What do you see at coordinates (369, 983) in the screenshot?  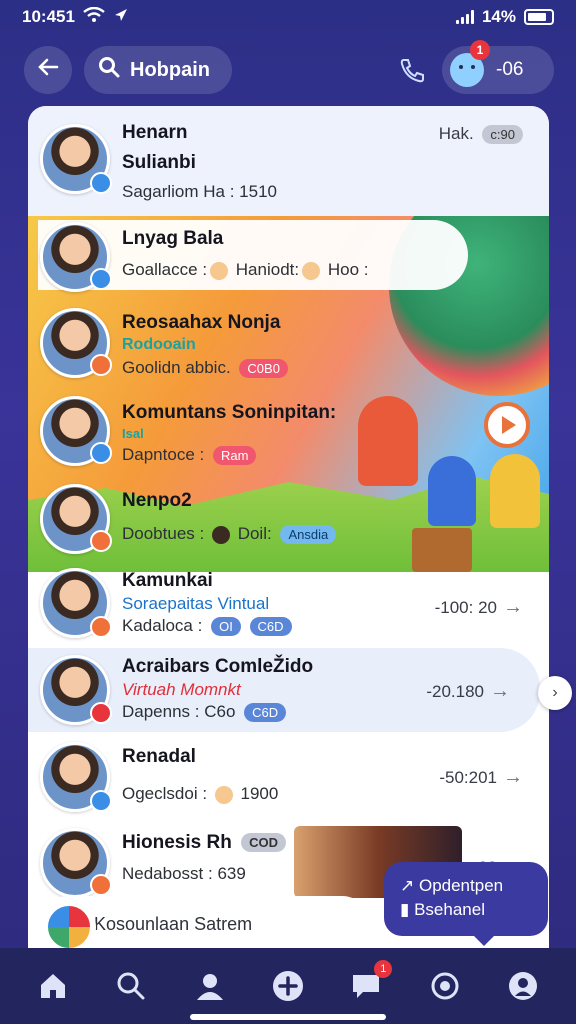 I see `messages-icon: 1` at bounding box center [369, 983].